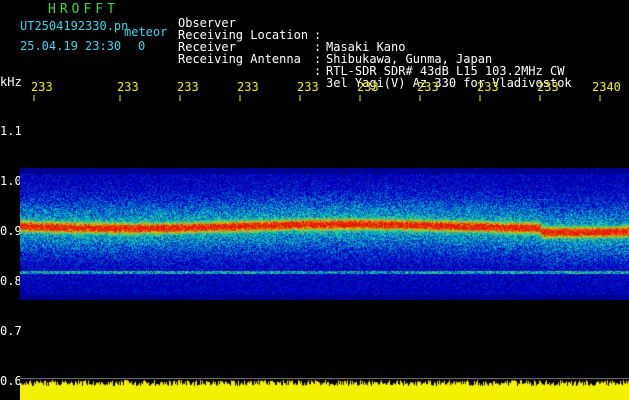  I want to click on file-name: UT2504192330.pn, so click(74, 26).